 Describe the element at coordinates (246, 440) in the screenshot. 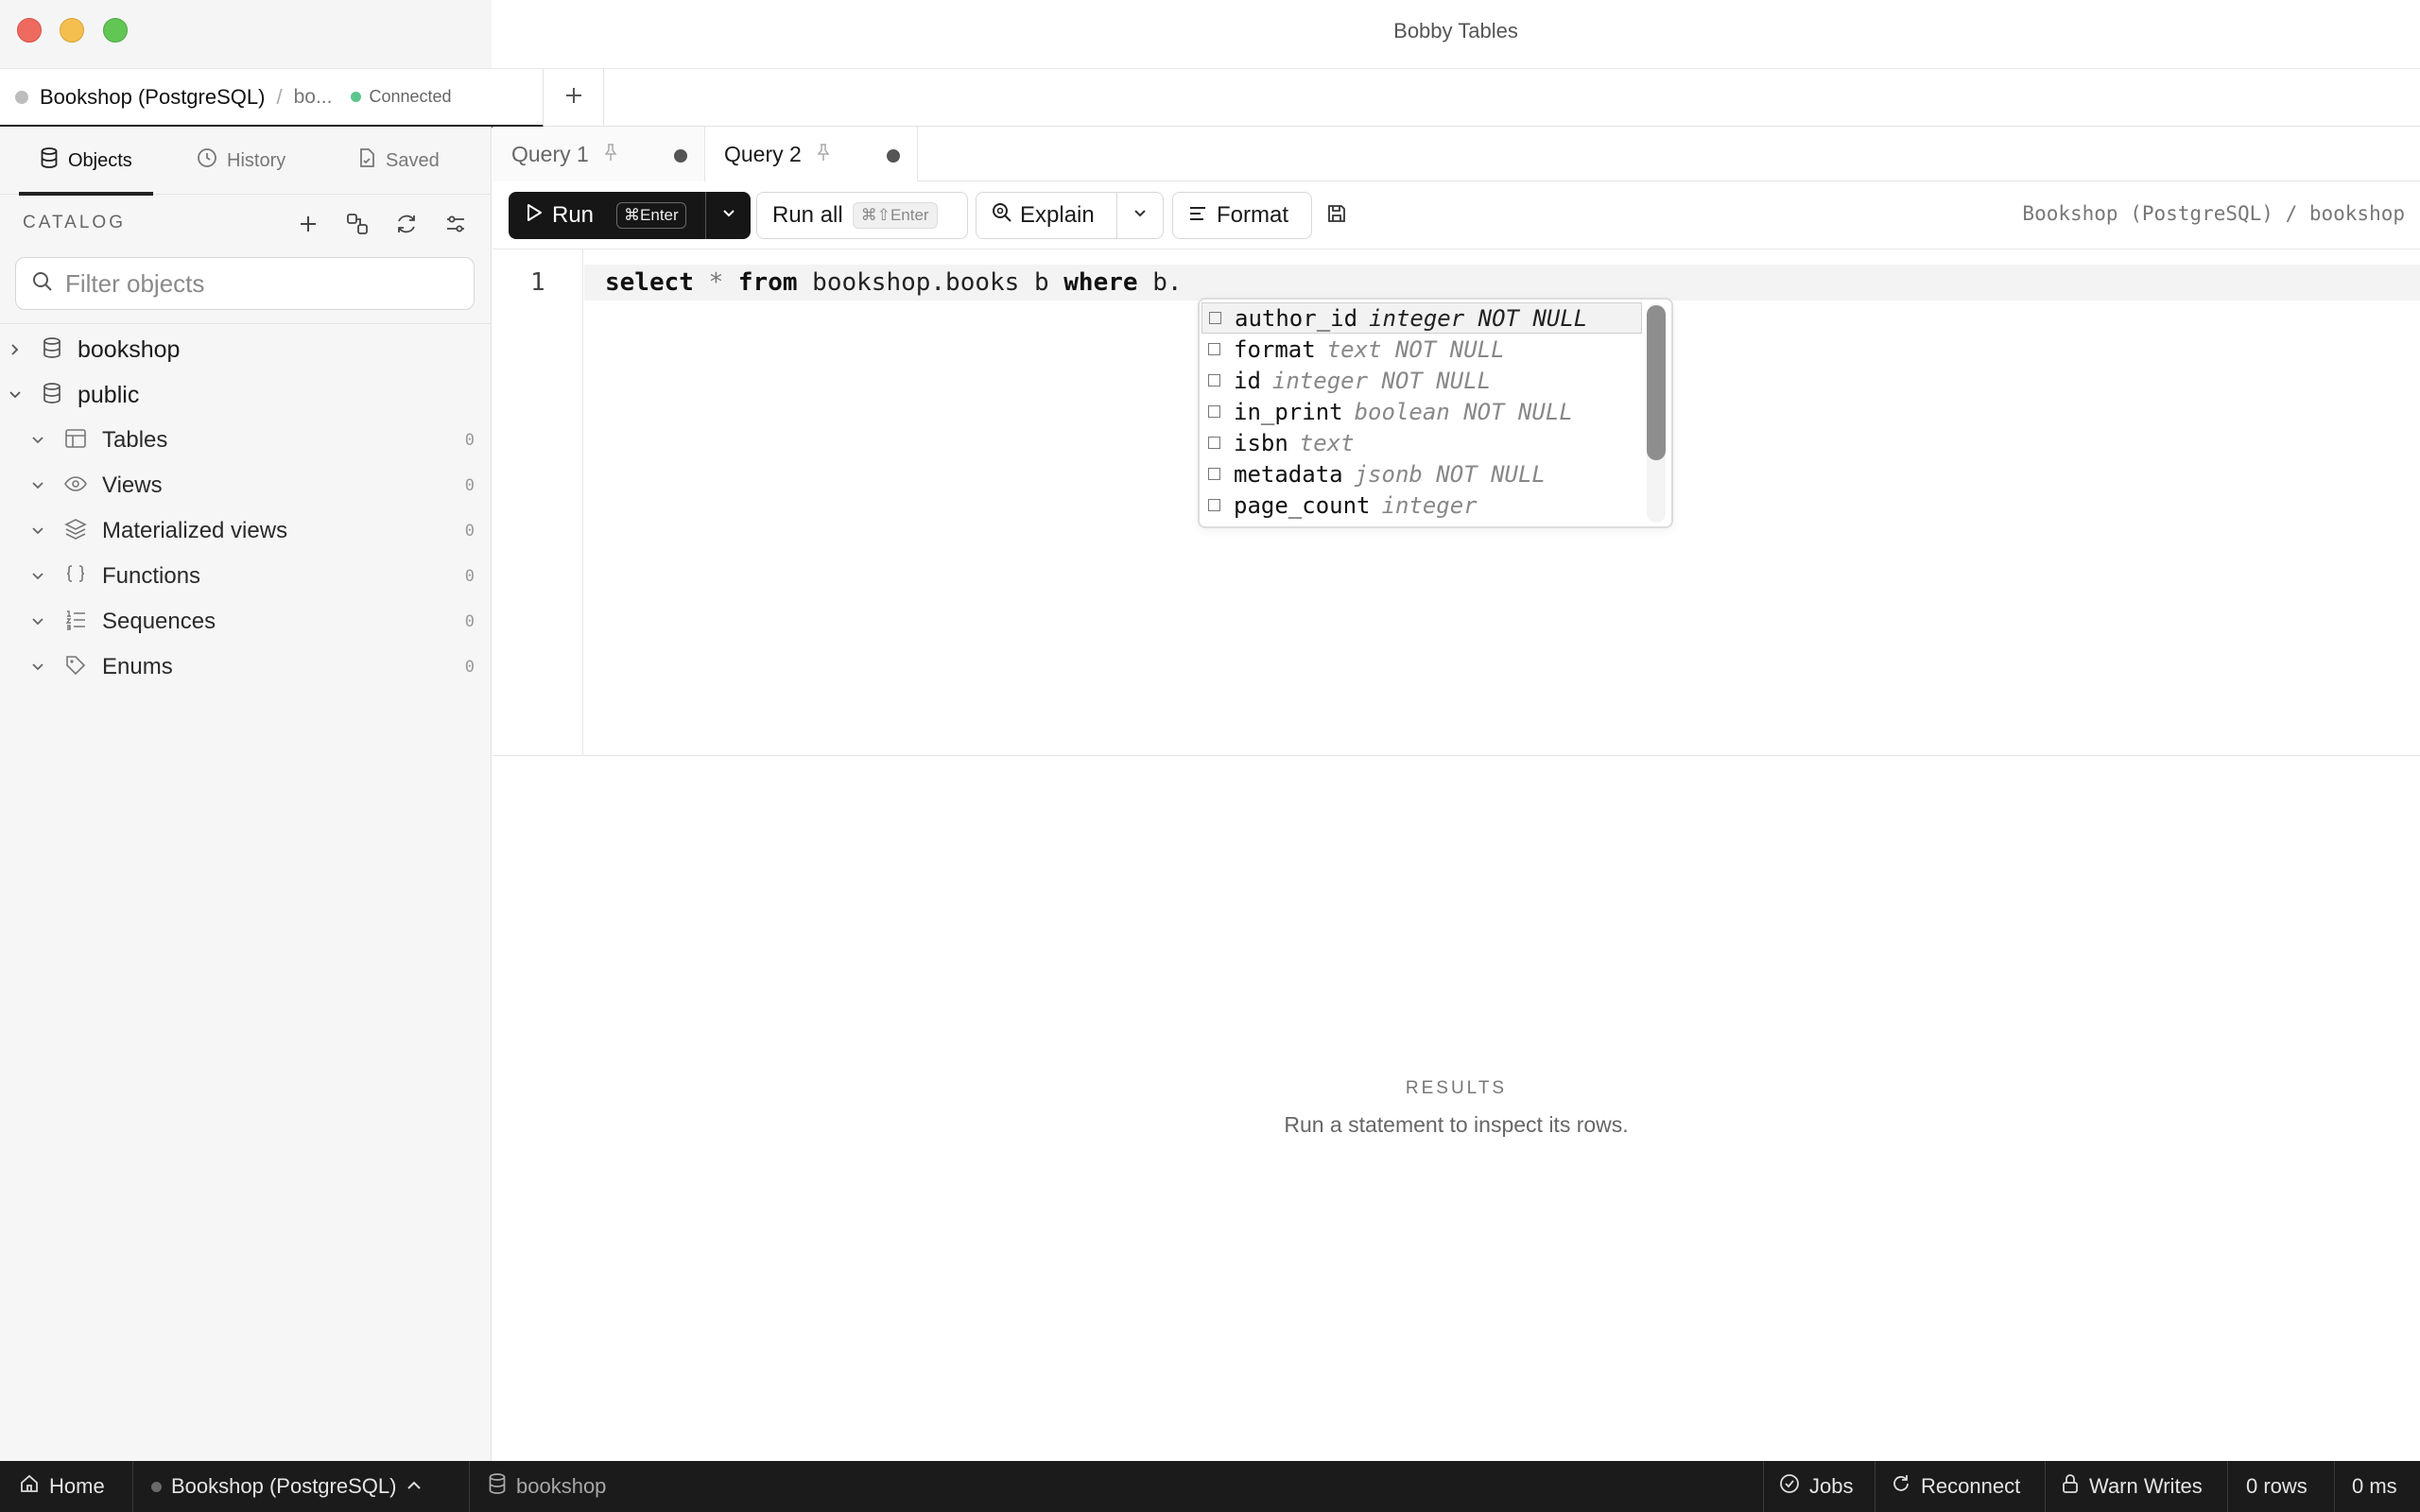

I see `tree-group-tables: Tables 0` at that location.